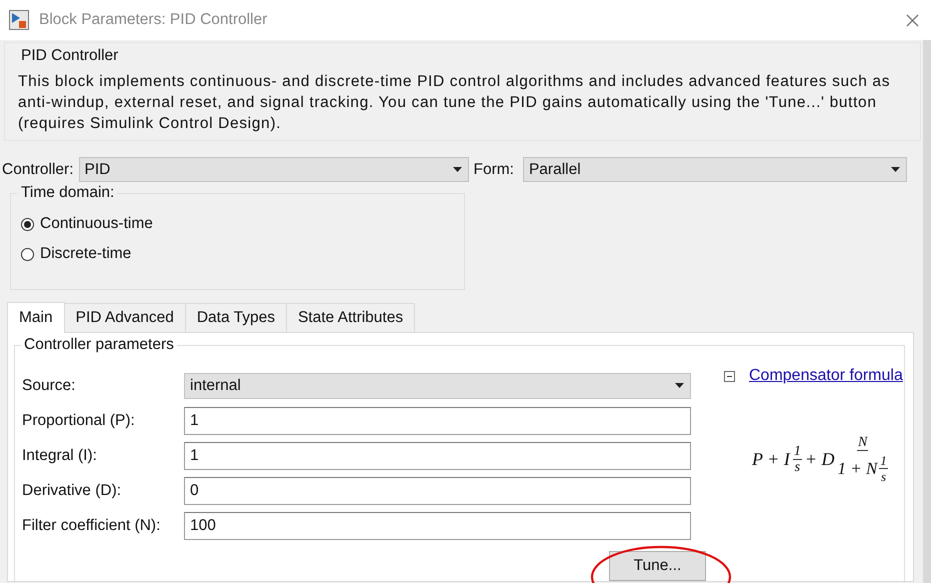  I want to click on close-icon, so click(912, 20).